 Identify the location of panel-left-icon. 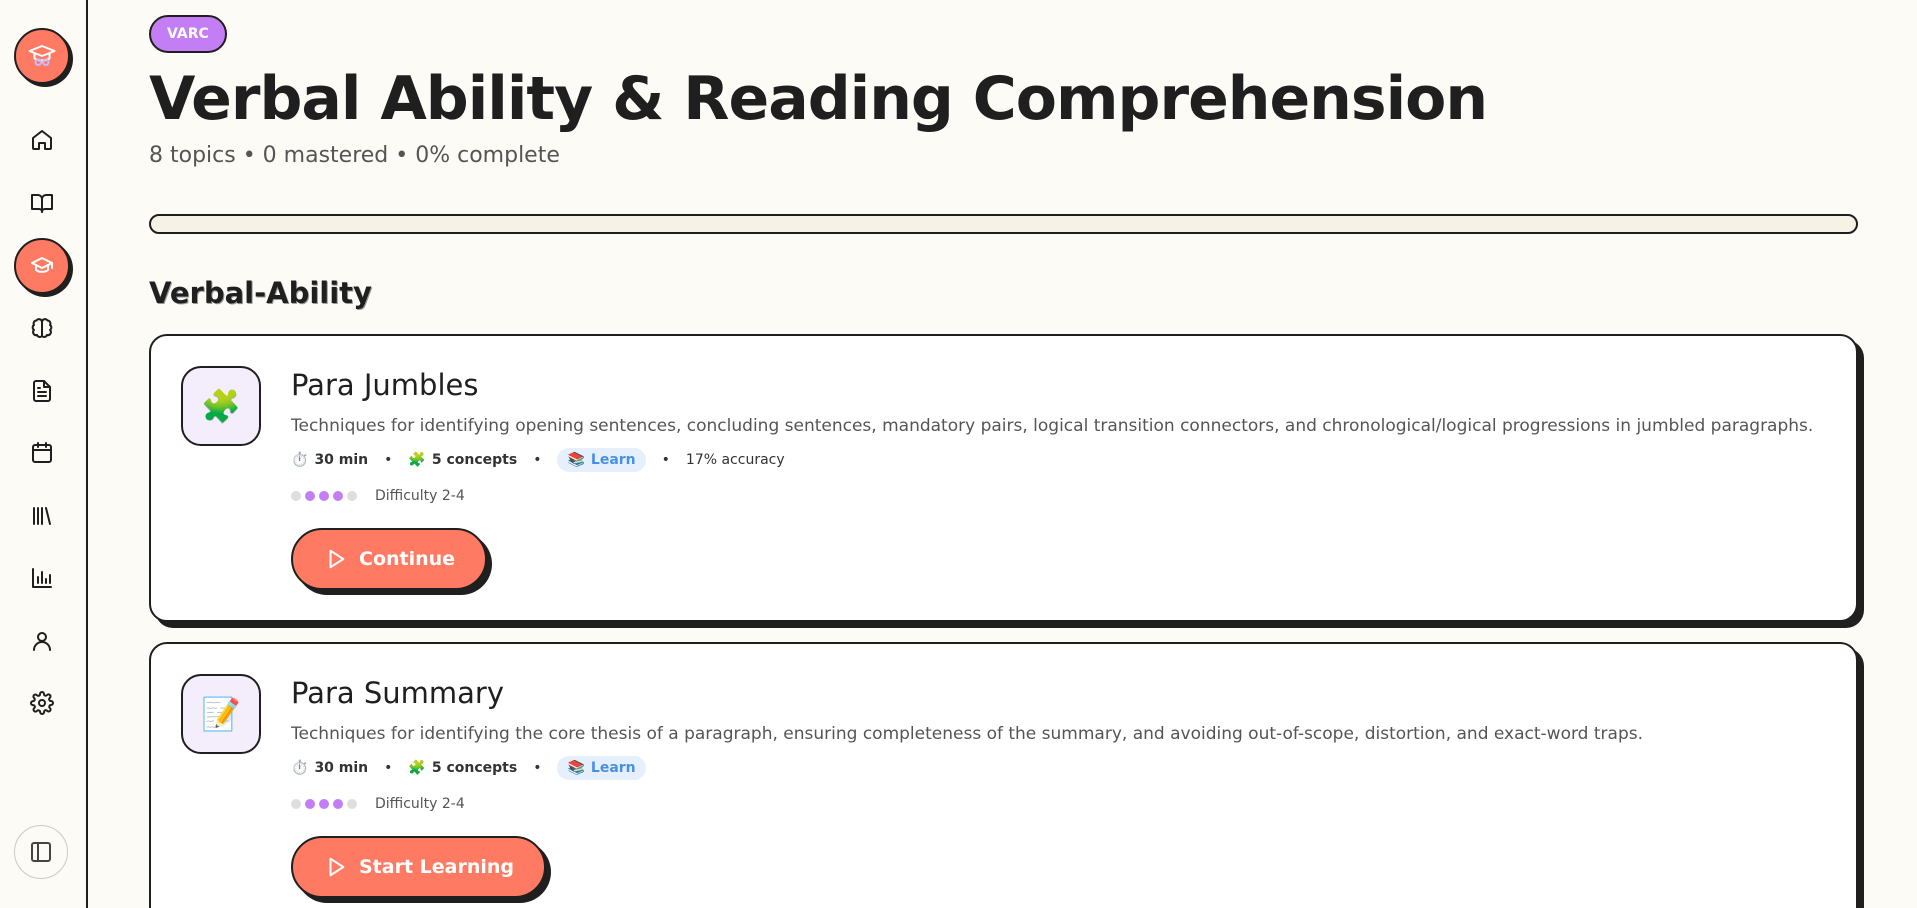
(41, 852).